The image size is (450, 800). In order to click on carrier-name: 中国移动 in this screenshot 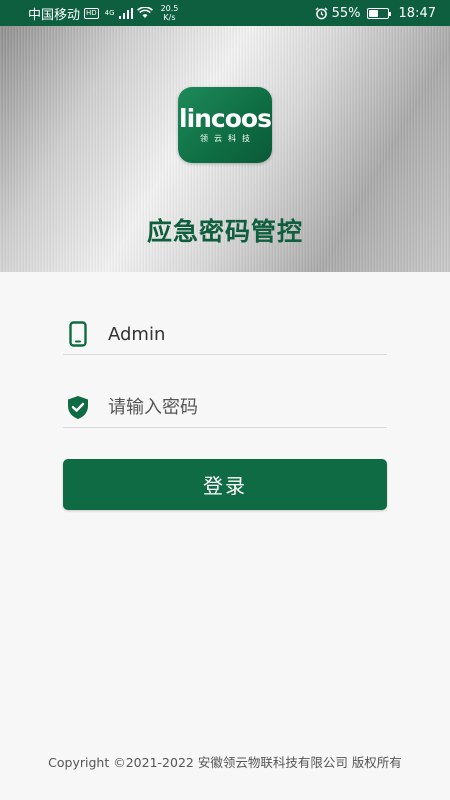, I will do `click(54, 15)`.